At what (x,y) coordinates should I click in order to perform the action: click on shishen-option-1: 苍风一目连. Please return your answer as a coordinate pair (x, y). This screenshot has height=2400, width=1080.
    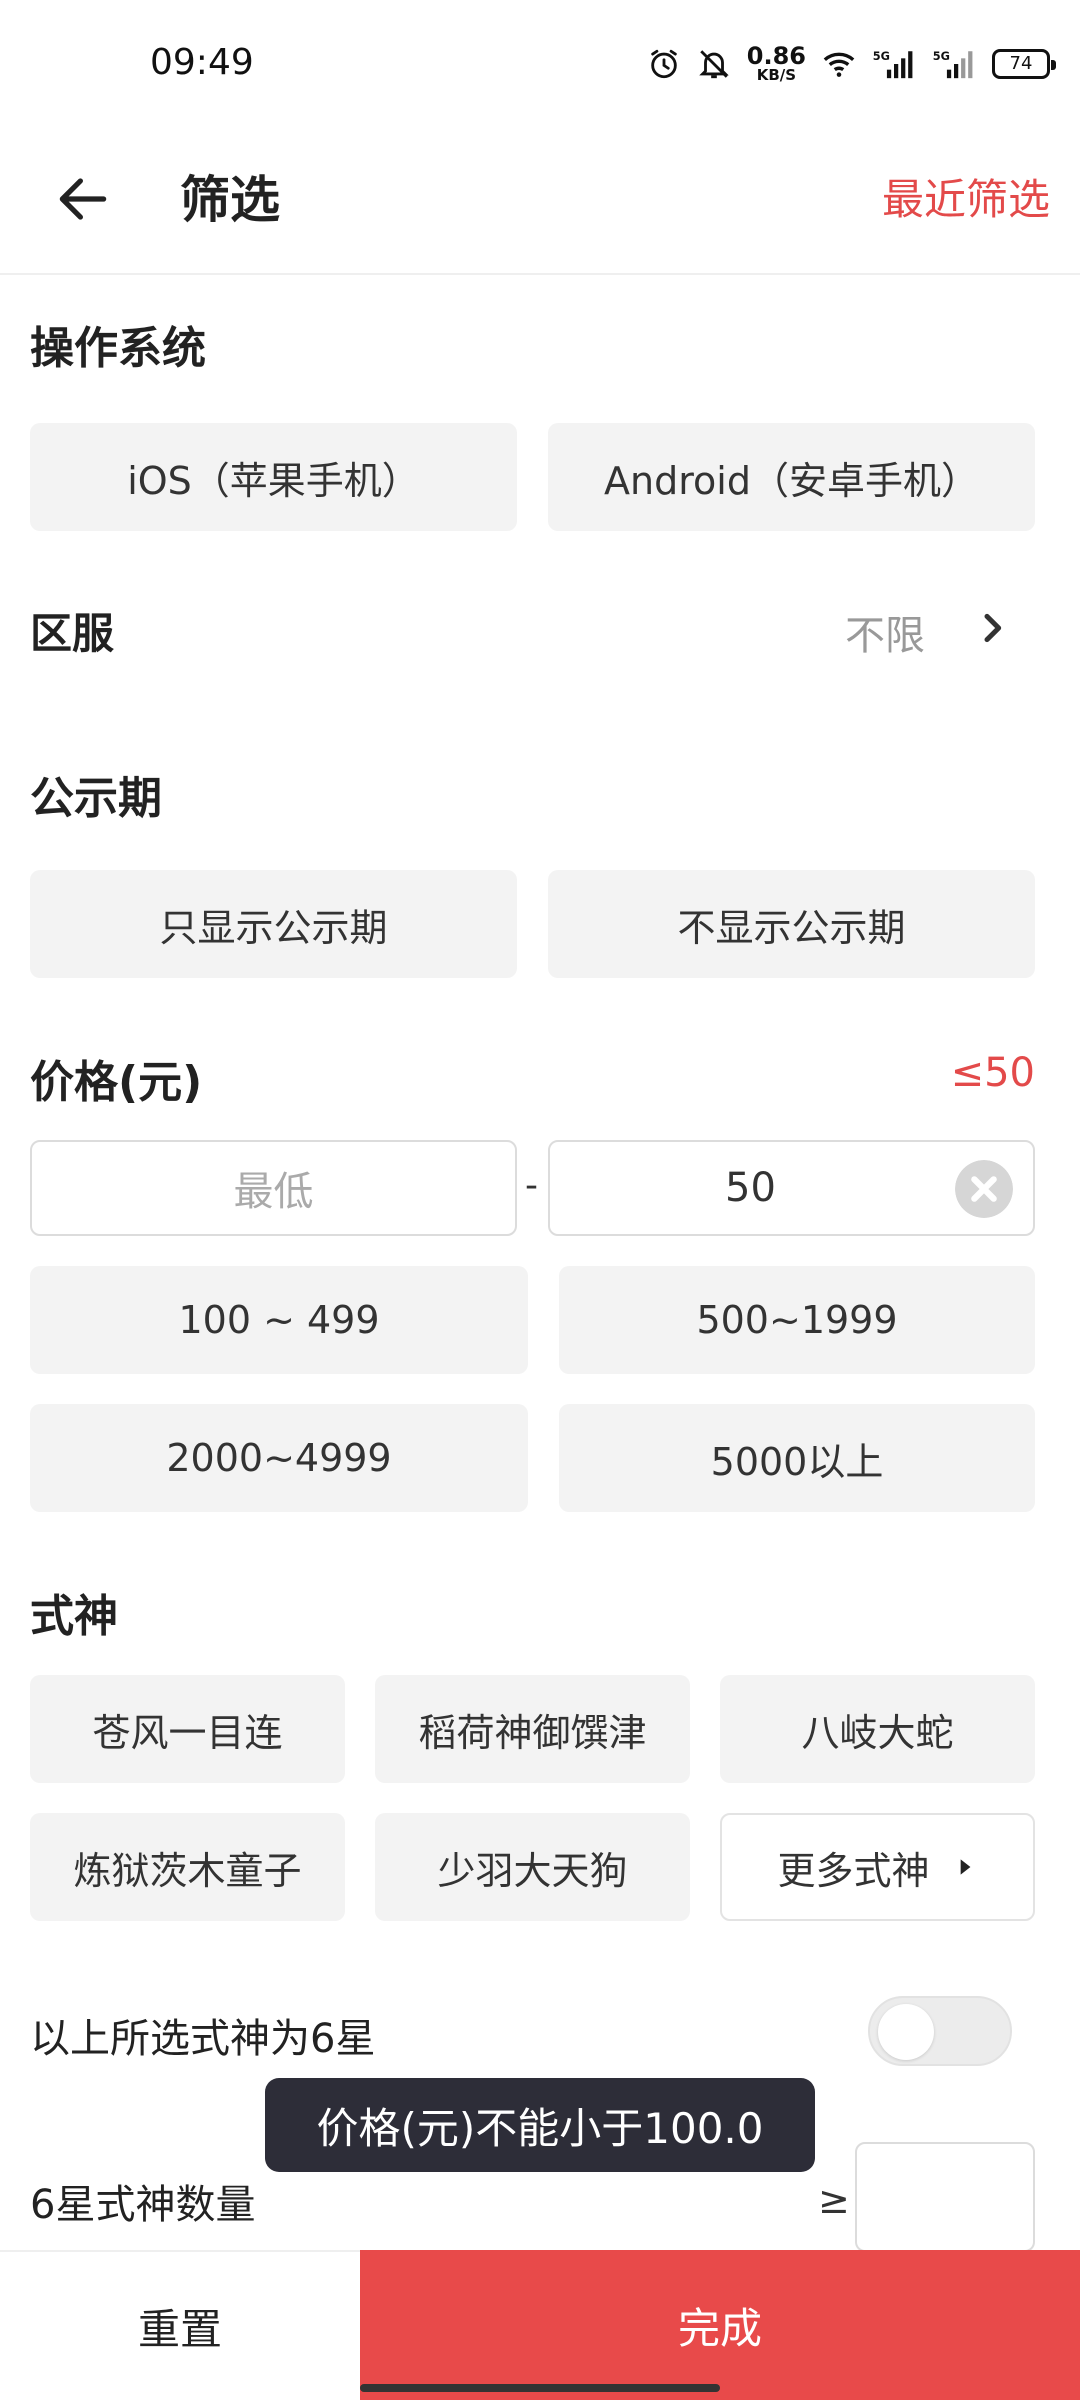
    Looking at the image, I should click on (187, 1729).